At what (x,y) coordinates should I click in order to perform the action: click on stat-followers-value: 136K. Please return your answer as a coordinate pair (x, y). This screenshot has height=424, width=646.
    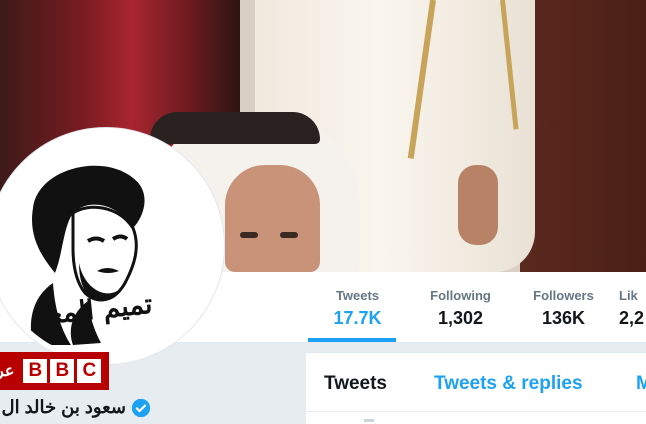
    Looking at the image, I should click on (563, 318).